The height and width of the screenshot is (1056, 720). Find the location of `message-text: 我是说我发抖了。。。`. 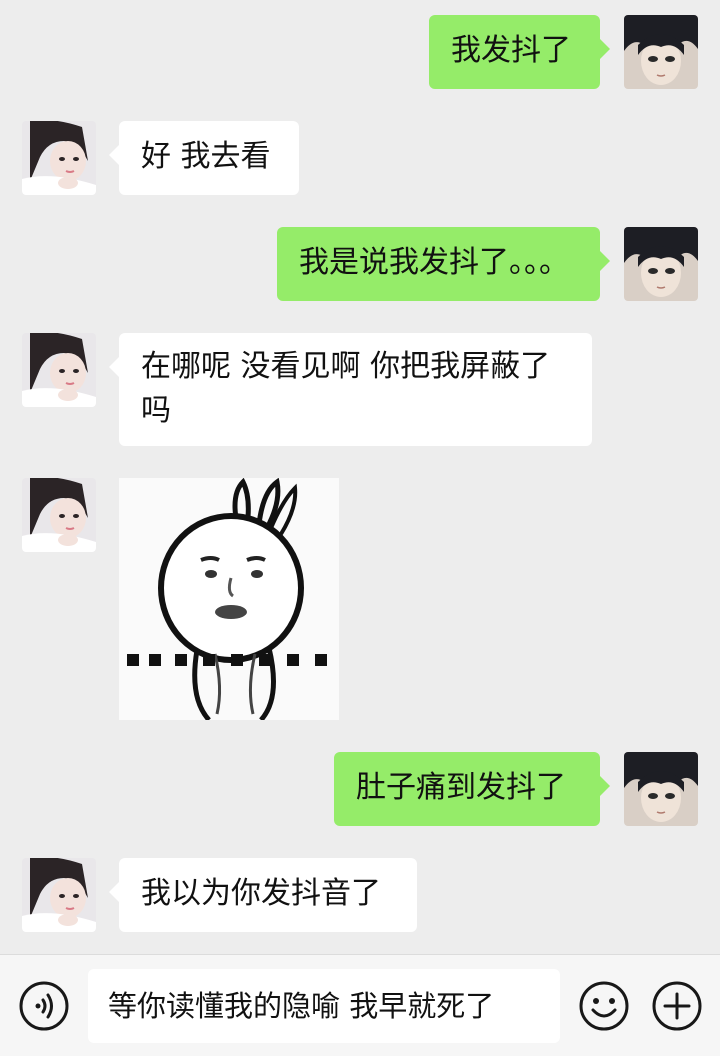

message-text: 我是说我发抖了。。。 is located at coordinates (434, 262).